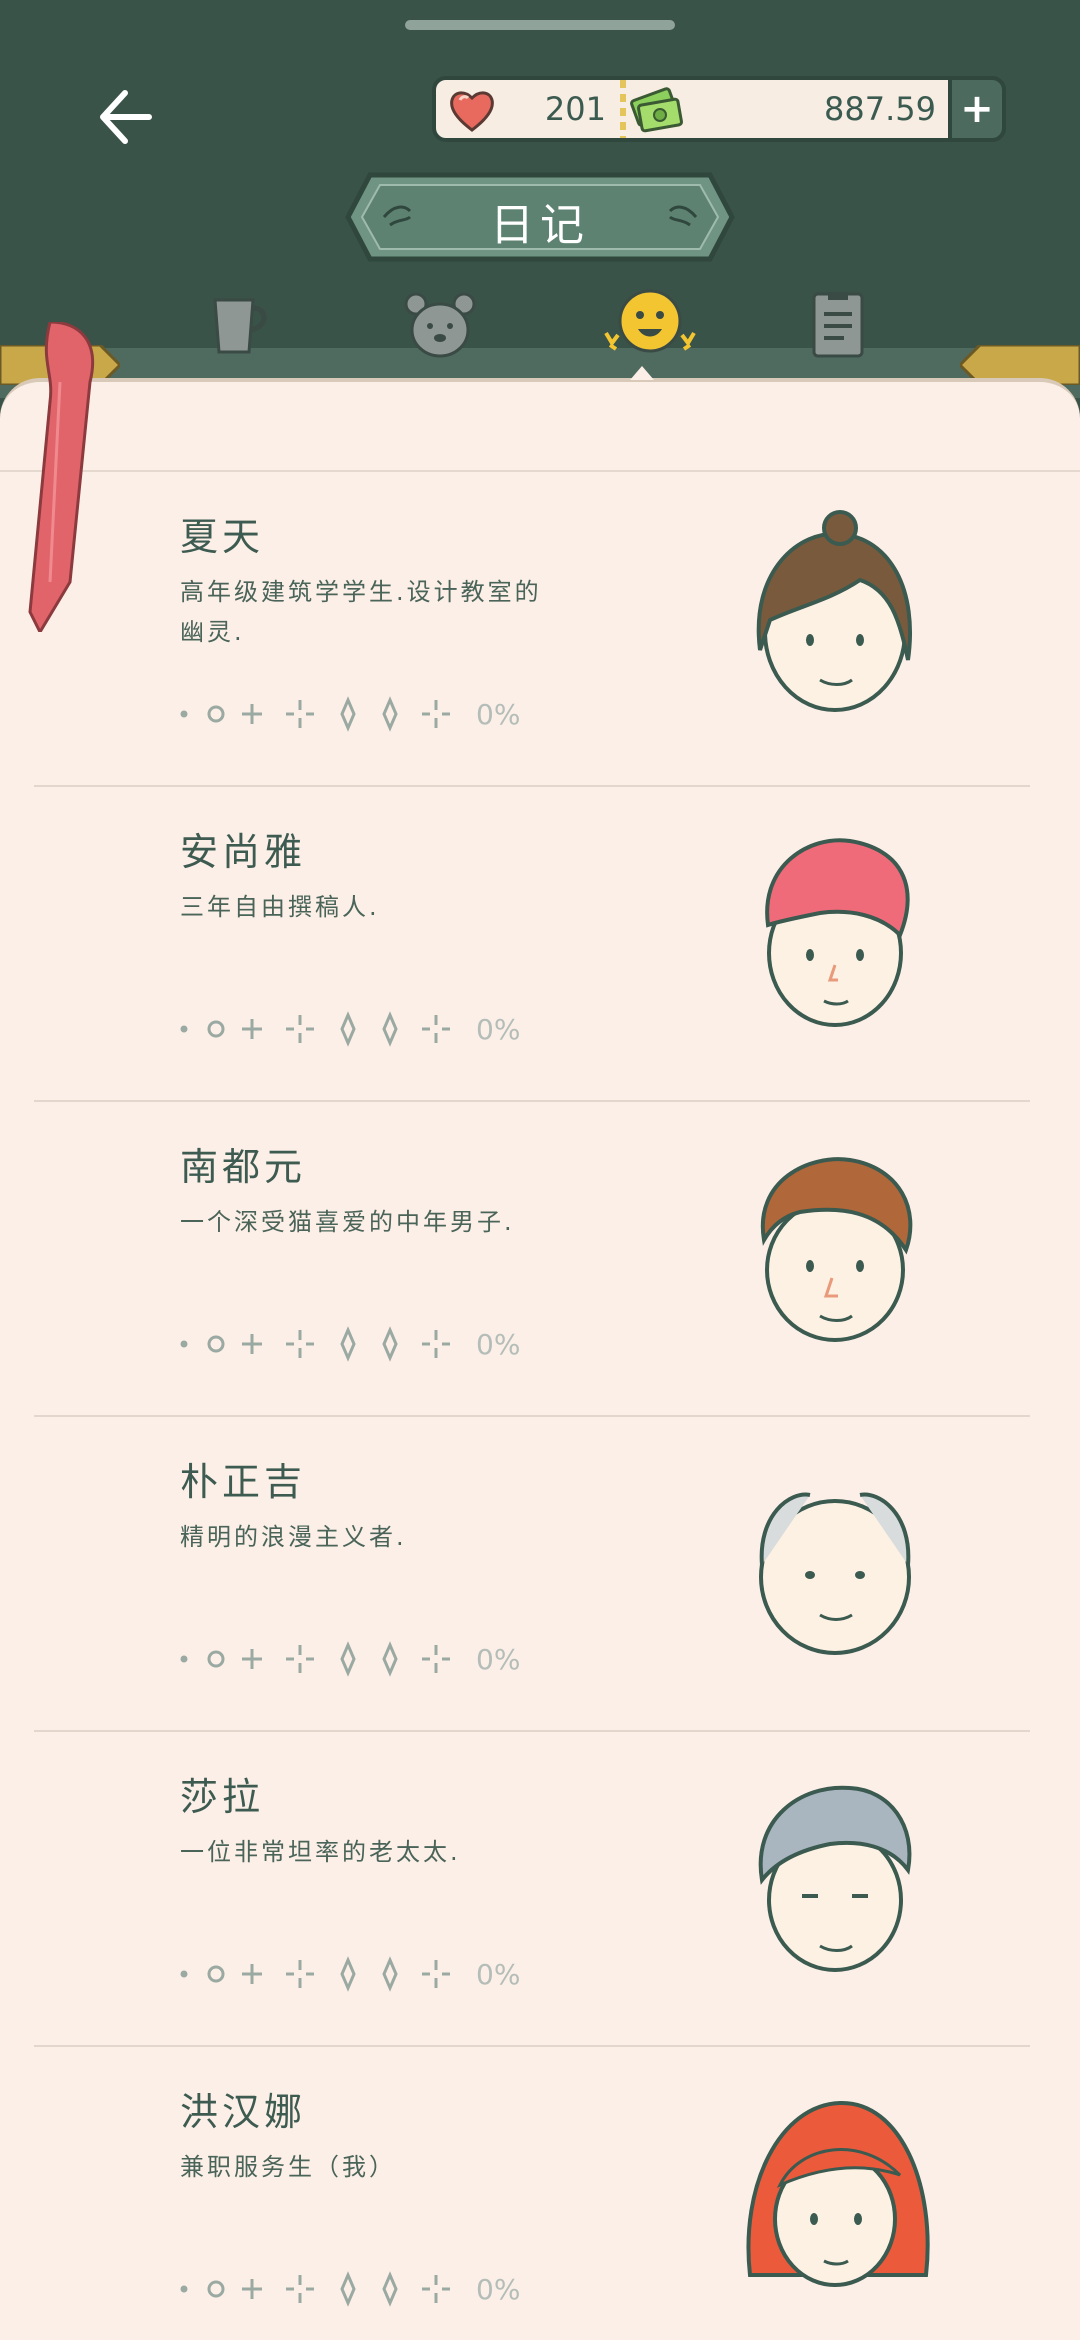  I want to click on cup-icon, so click(240, 326).